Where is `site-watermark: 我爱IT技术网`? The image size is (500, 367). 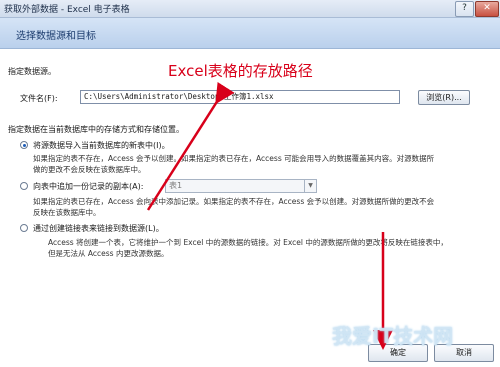
site-watermark: 我爱IT技术网 is located at coordinates (393, 336).